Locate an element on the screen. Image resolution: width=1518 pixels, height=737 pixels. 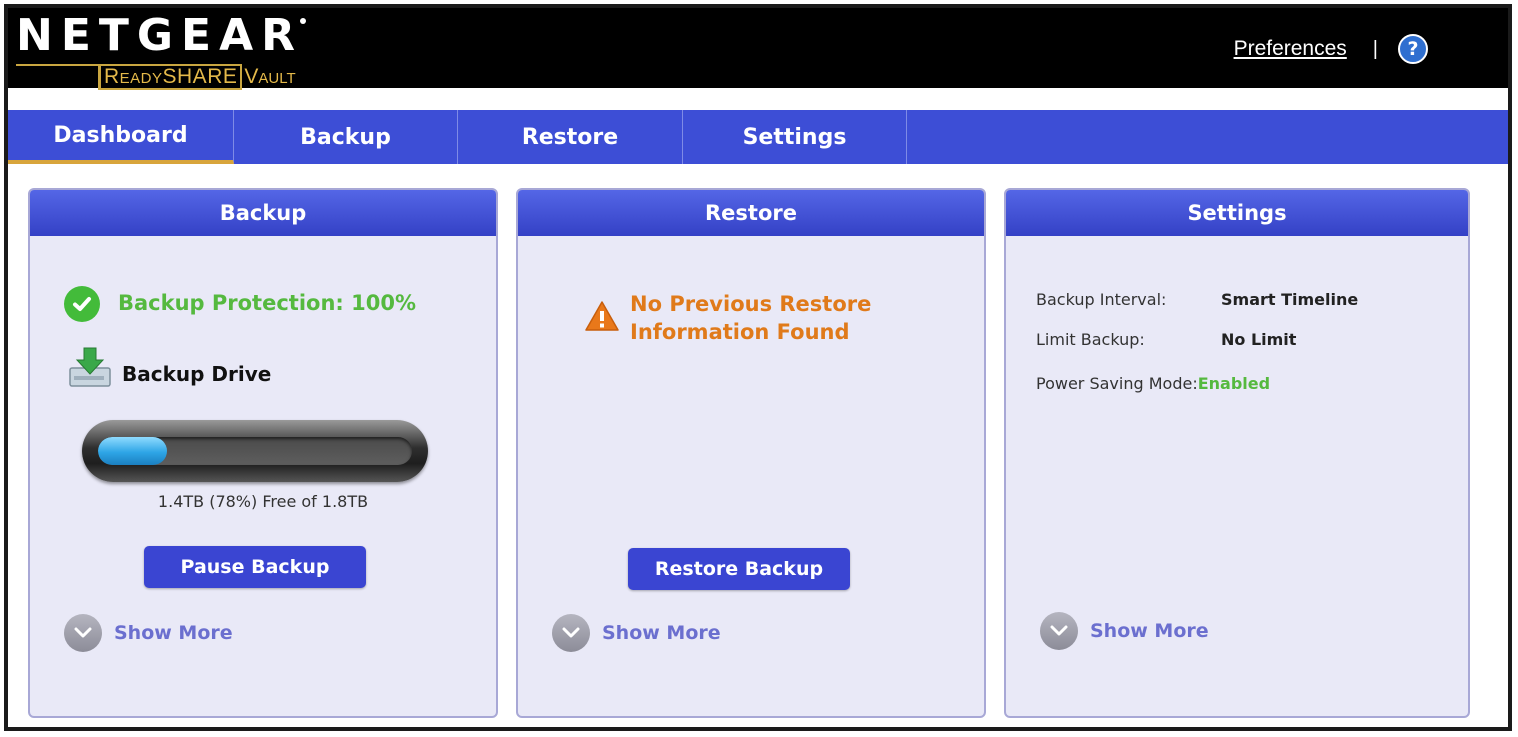
tab-settings: Settings is located at coordinates (795, 137).